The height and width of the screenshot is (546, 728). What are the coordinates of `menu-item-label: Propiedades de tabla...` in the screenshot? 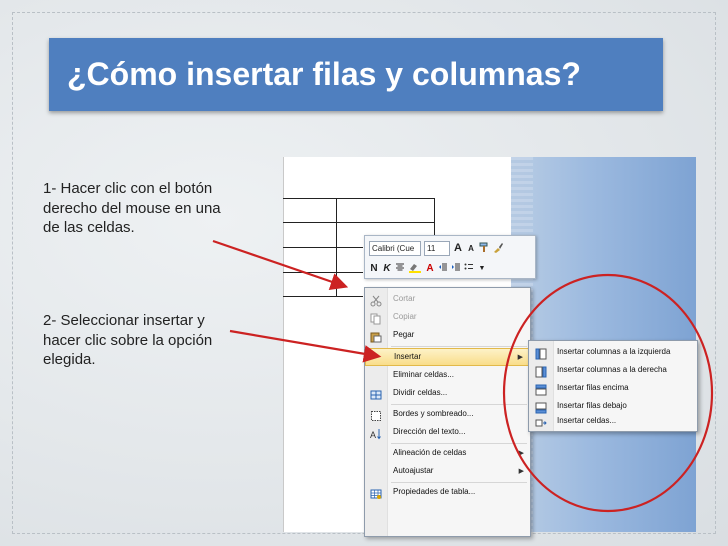 It's located at (434, 491).